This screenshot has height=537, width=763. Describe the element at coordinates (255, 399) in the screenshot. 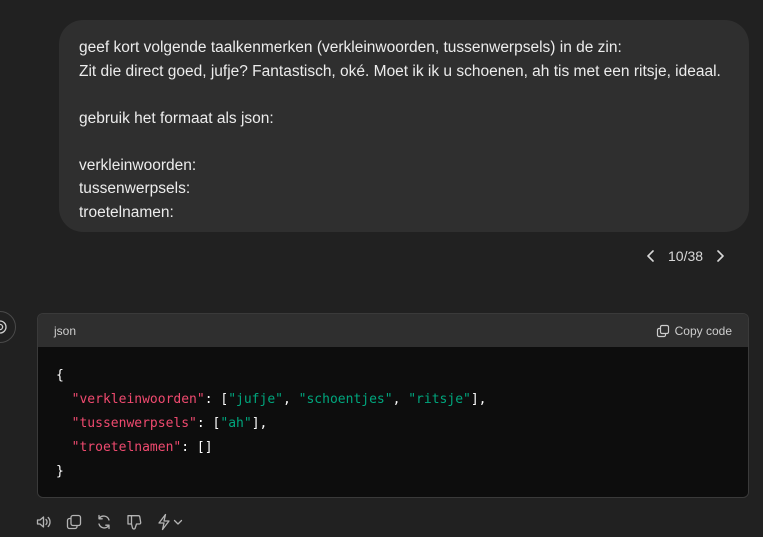

I see `json-string: "jufje"` at that location.